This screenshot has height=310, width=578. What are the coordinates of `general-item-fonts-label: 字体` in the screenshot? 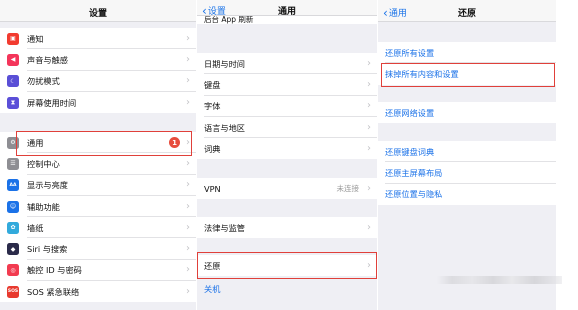 It's located at (212, 106).